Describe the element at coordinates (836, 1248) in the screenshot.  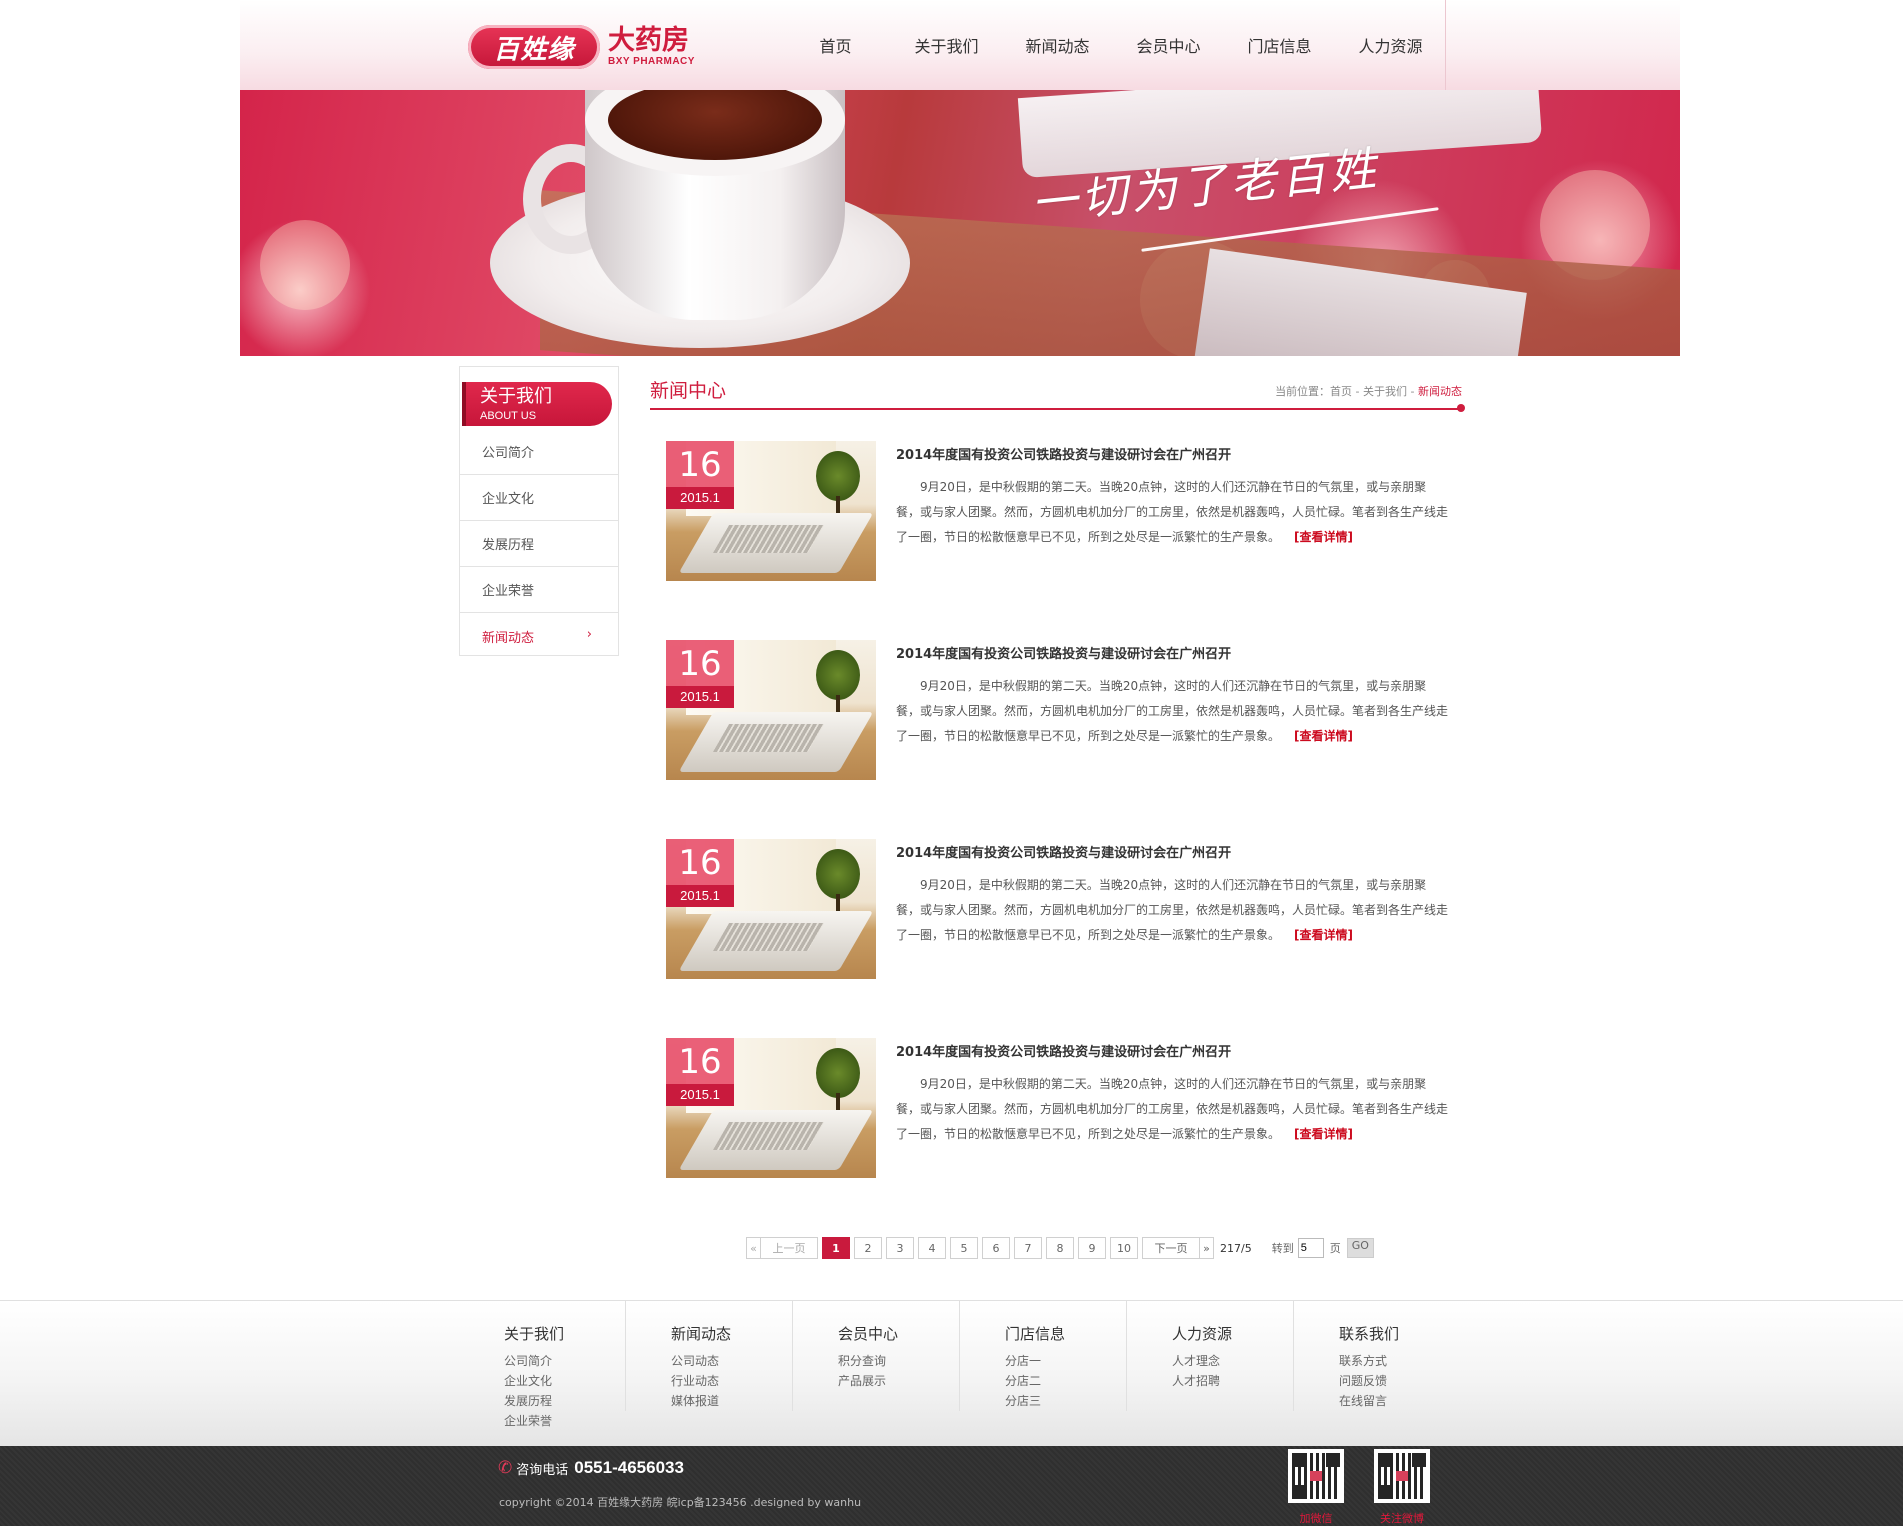
I see `page-1: 1` at that location.